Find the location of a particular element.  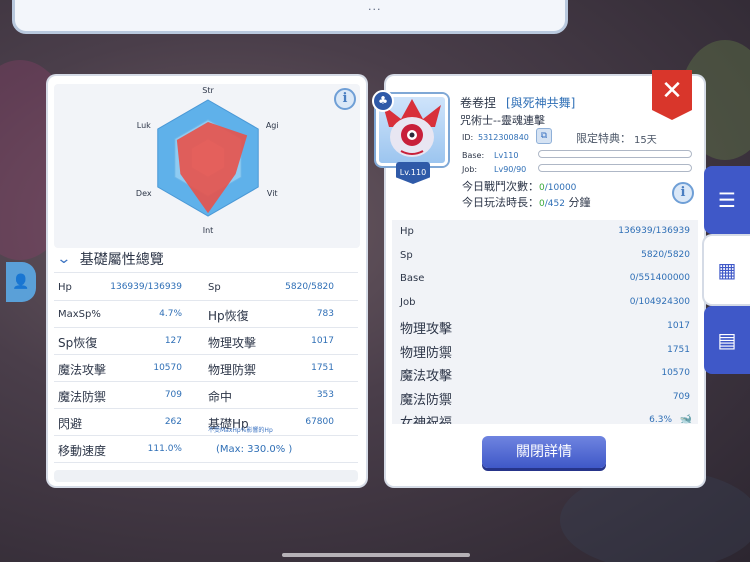

stat-label: 魔法攻擊 is located at coordinates (82, 370).